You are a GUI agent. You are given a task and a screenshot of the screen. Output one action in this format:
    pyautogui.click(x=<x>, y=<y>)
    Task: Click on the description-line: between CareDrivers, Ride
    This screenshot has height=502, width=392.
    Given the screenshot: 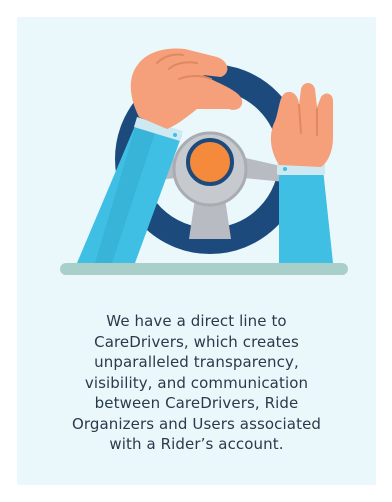 What is the action you would take?
    pyautogui.click(x=196, y=403)
    